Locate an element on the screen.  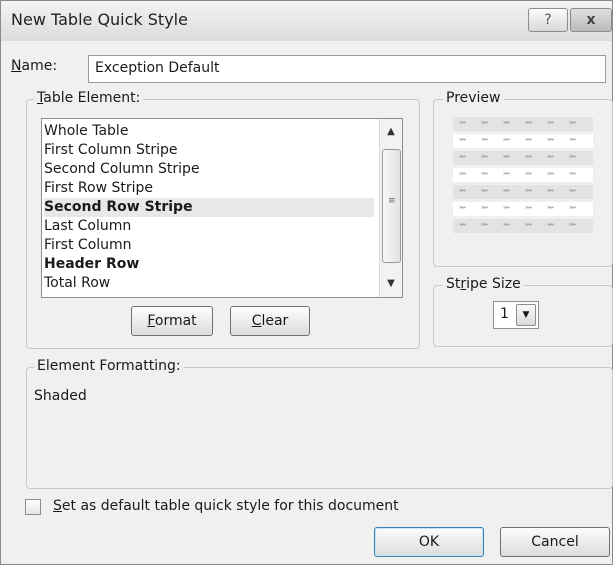
list-item: Whole Table is located at coordinates (209, 131).